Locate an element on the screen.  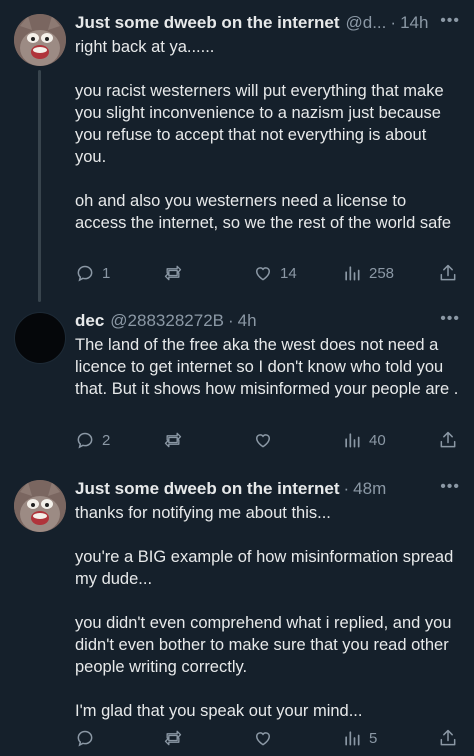
views-button: 40 is located at coordinates (364, 440).